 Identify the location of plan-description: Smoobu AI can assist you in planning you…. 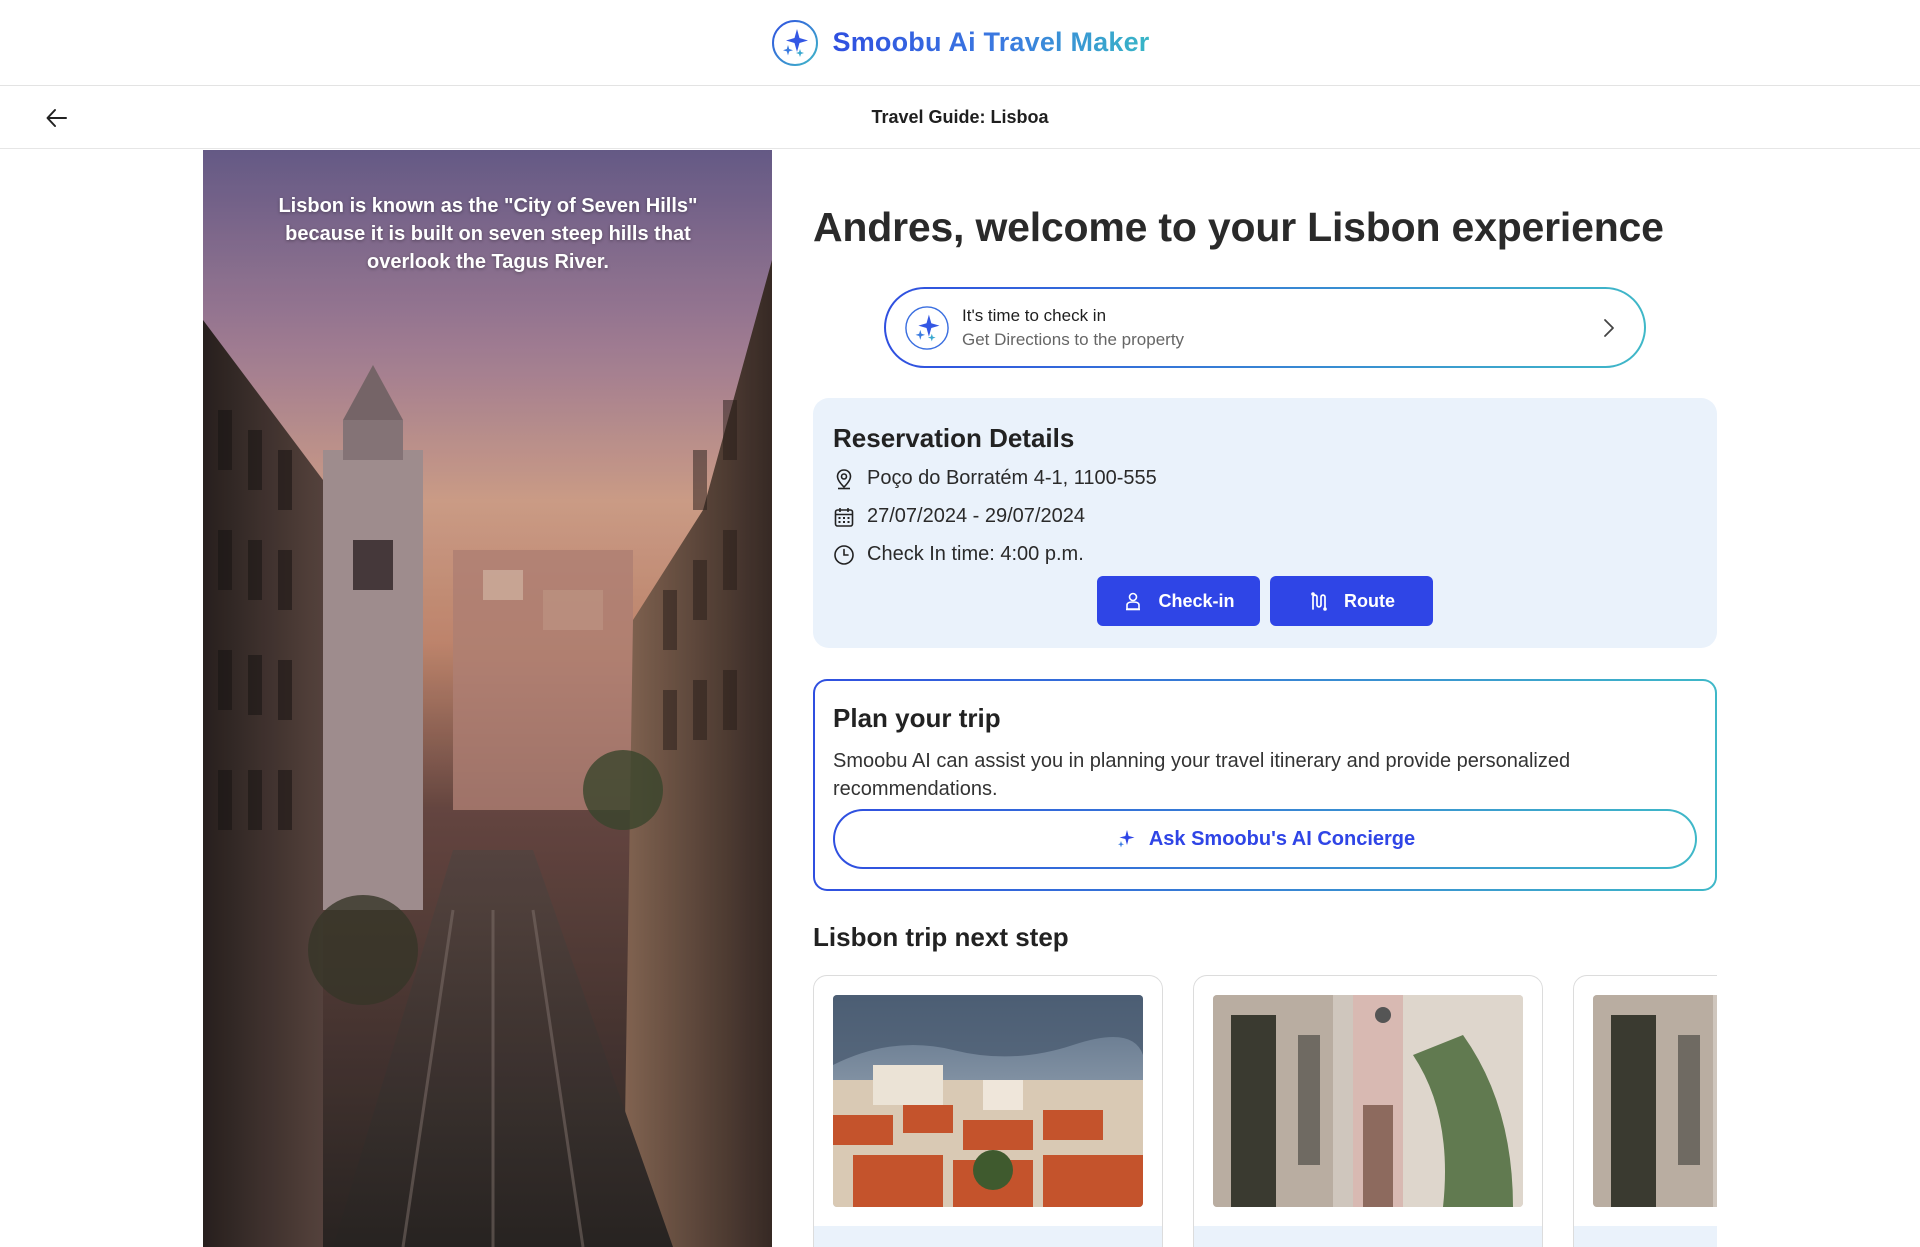
(1202, 775).